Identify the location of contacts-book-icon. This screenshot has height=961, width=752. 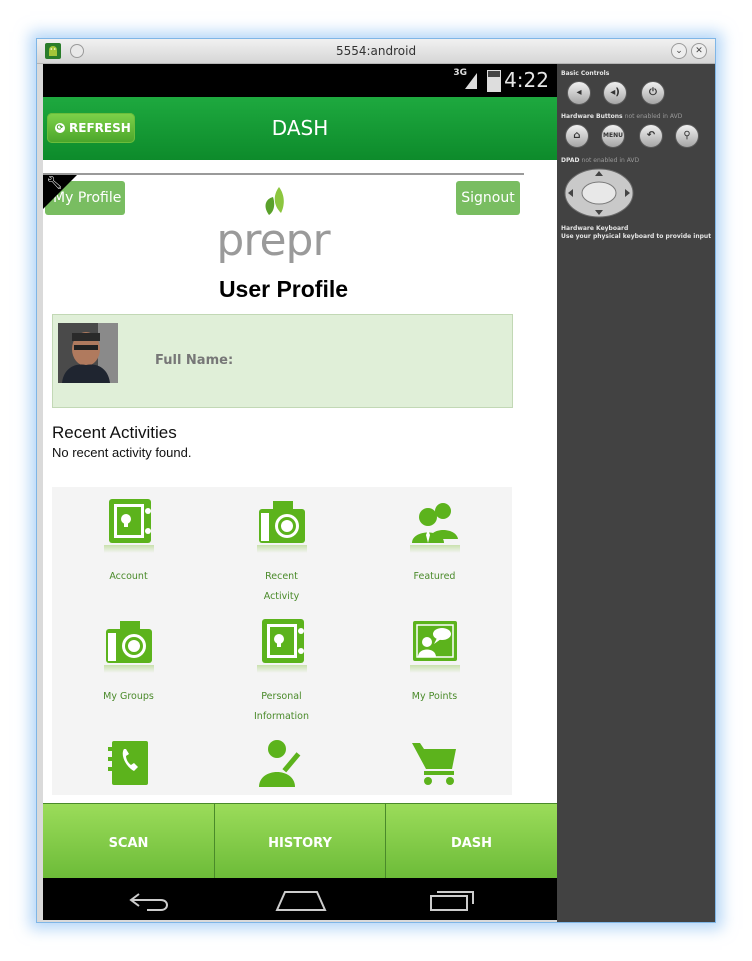
(129, 762).